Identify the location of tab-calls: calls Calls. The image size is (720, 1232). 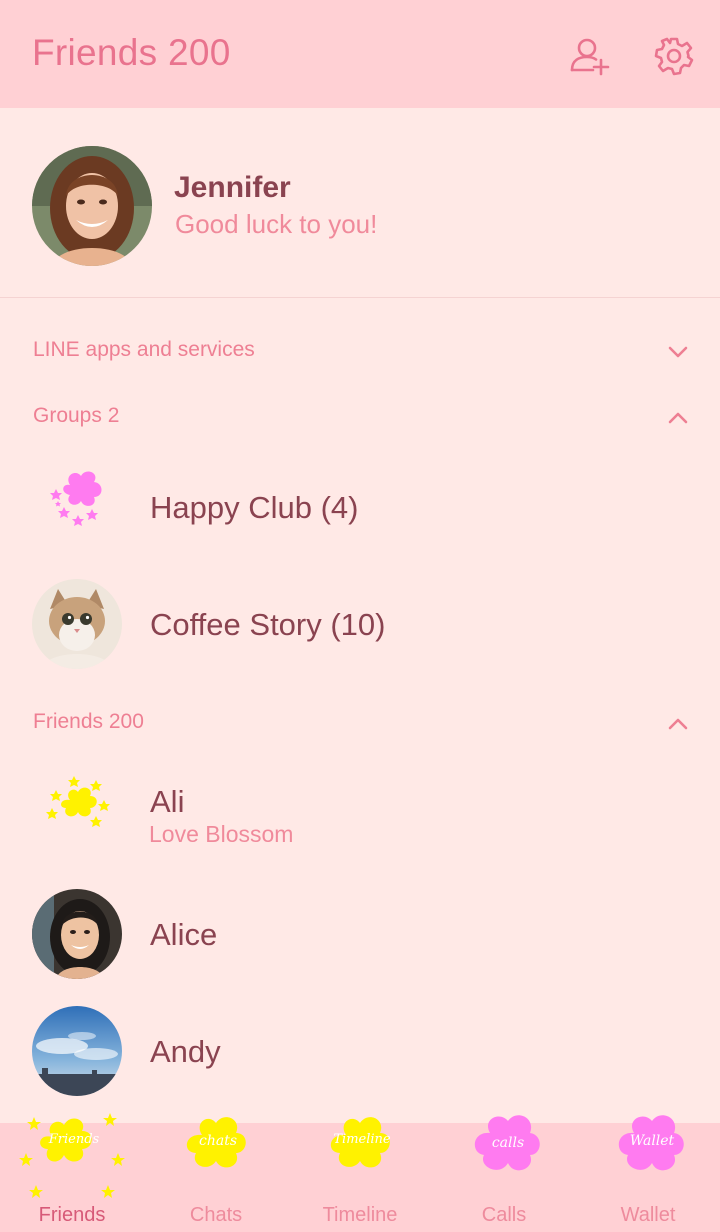
(504, 1173).